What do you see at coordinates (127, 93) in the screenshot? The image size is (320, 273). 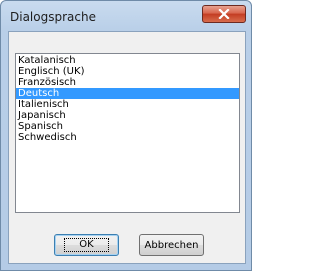 I see `language-list-item-selected: Deutsch` at bounding box center [127, 93].